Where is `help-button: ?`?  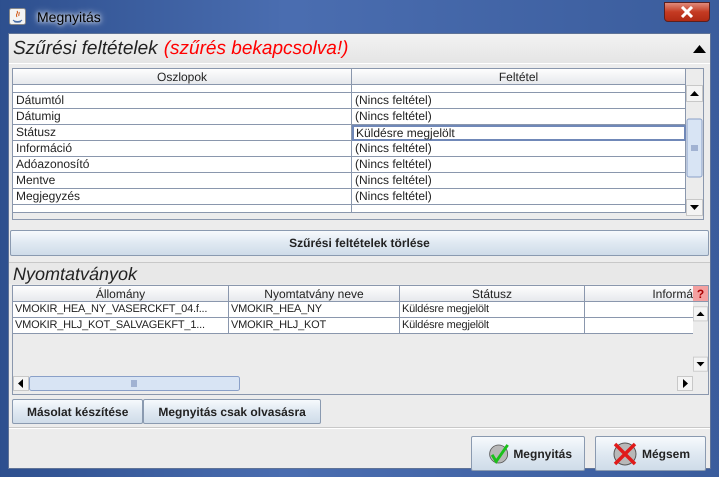 help-button: ? is located at coordinates (700, 294).